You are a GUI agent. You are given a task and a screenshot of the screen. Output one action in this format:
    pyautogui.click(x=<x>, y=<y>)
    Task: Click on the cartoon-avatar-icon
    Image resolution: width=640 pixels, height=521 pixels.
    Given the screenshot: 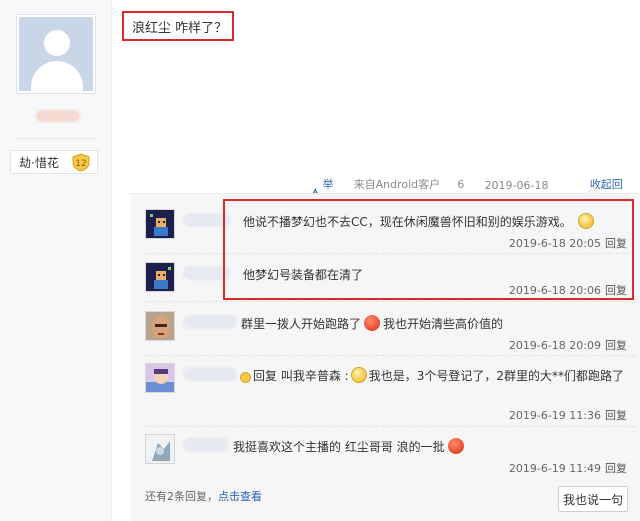 What is the action you would take?
    pyautogui.click(x=160, y=449)
    